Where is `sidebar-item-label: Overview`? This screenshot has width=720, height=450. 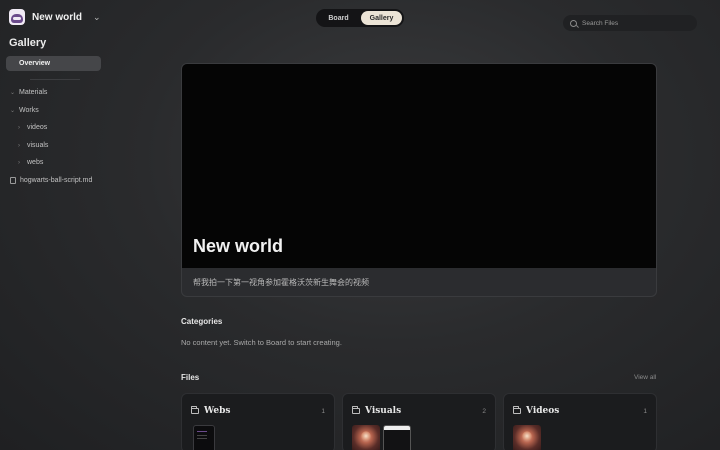
sidebar-item-label: Overview is located at coordinates (35, 63).